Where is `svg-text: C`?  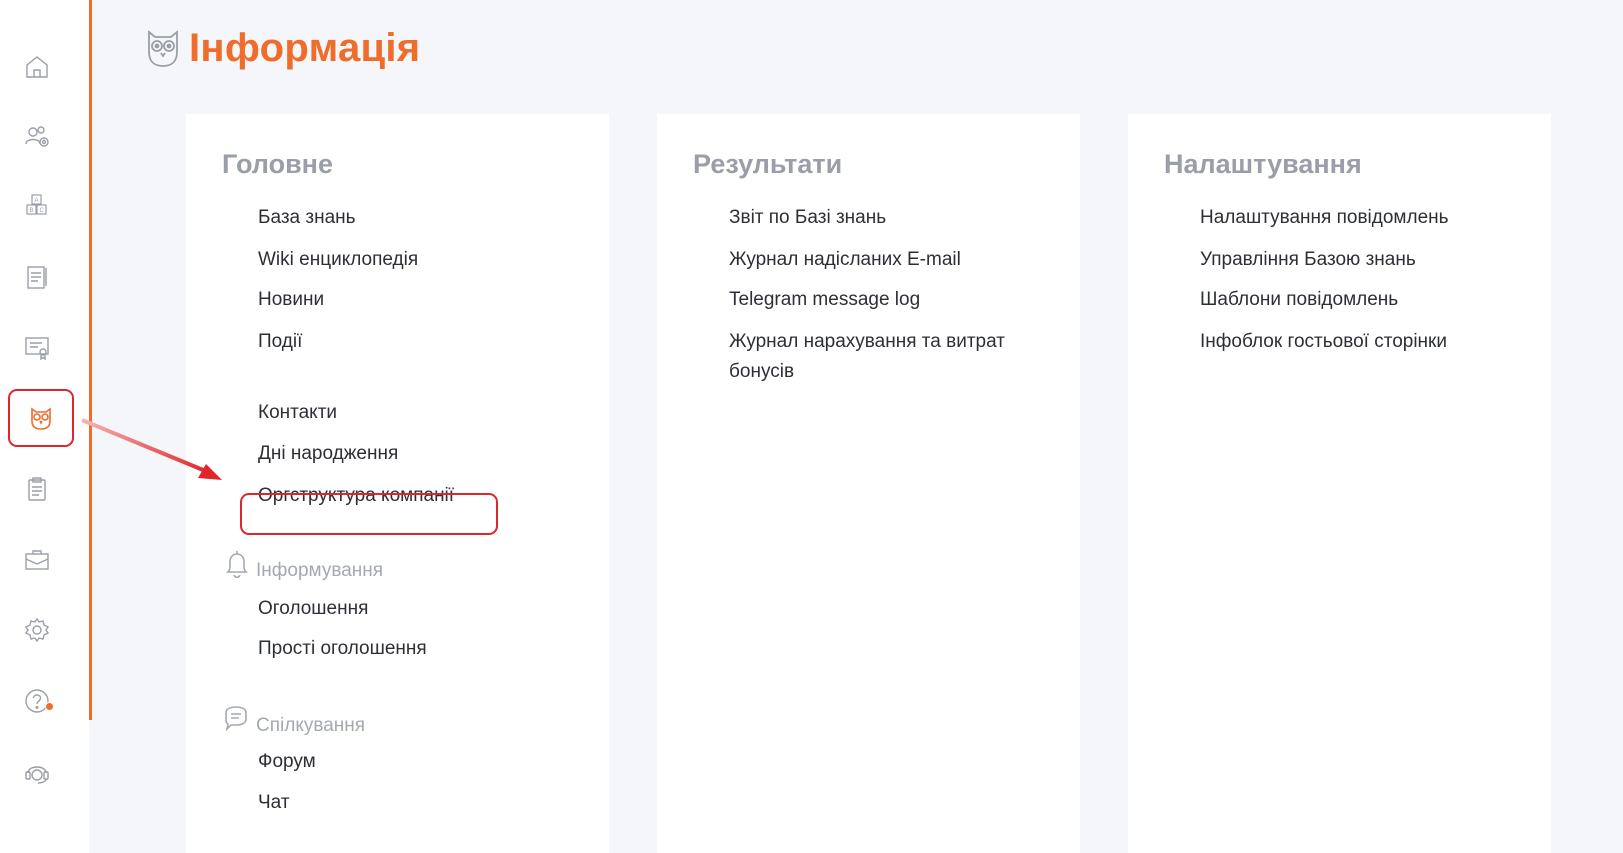
svg-text: C is located at coordinates (42, 211).